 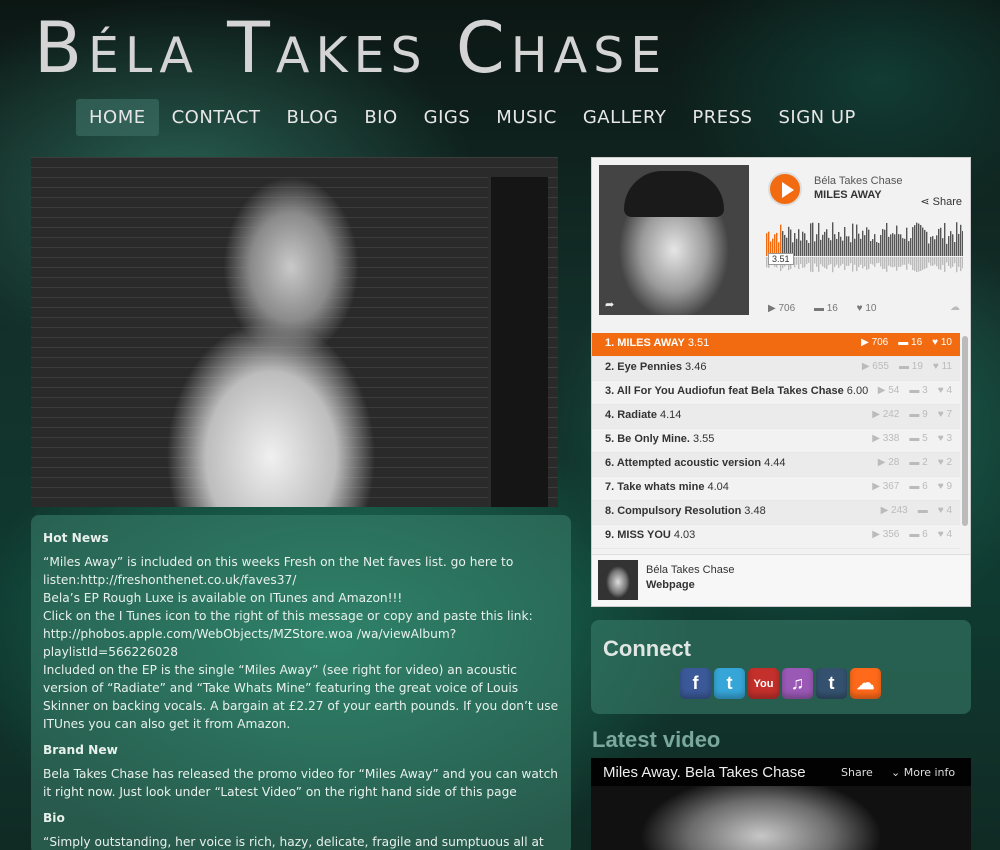 I want to click on track-likes-count: 3, so click(x=949, y=438).